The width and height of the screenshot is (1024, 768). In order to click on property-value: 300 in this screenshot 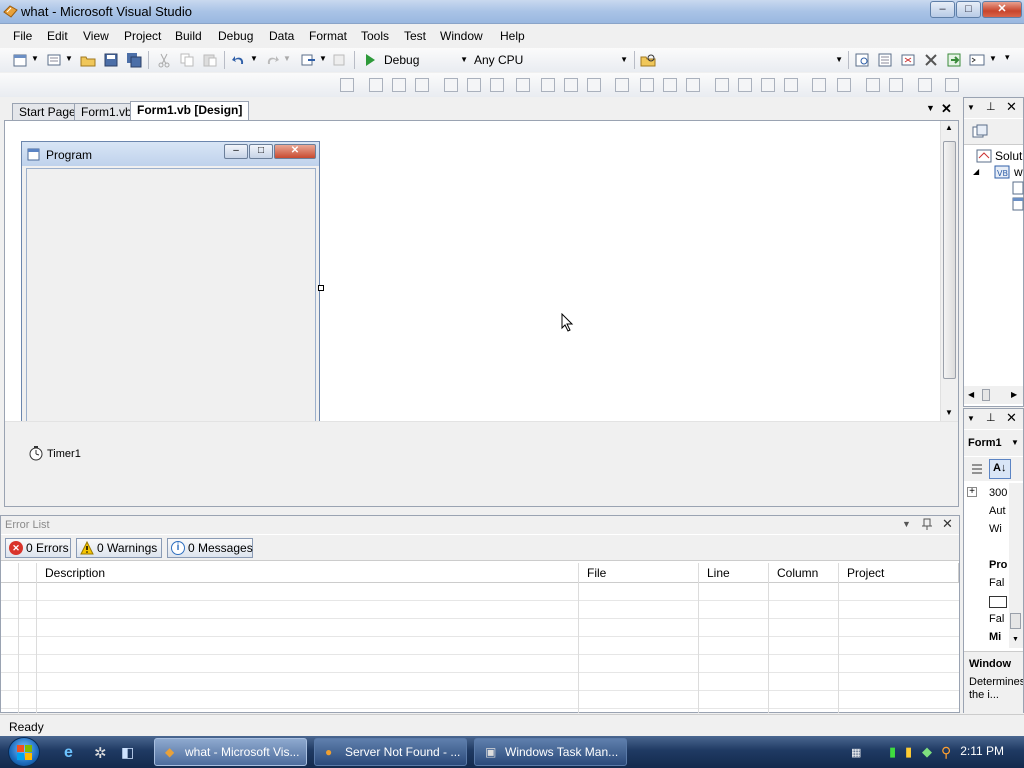, I will do `click(998, 493)`.